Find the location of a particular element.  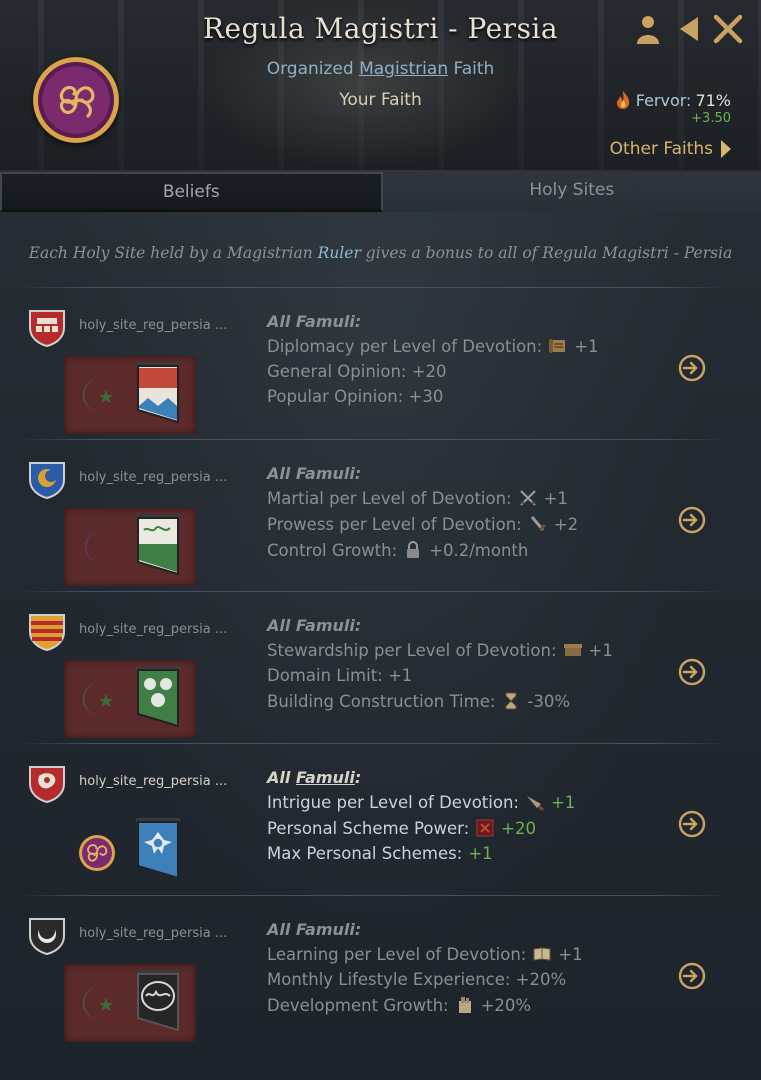

development-icon is located at coordinates (464, 1005).